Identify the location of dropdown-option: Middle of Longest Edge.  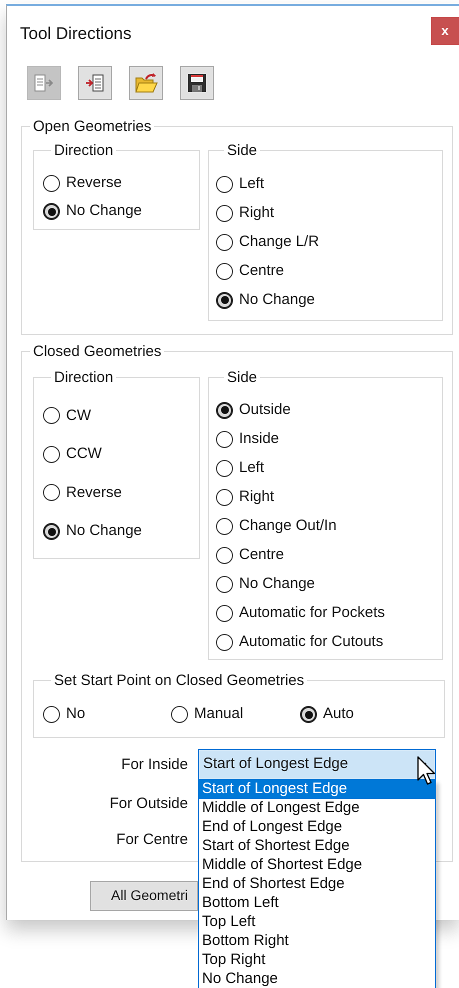
(317, 808).